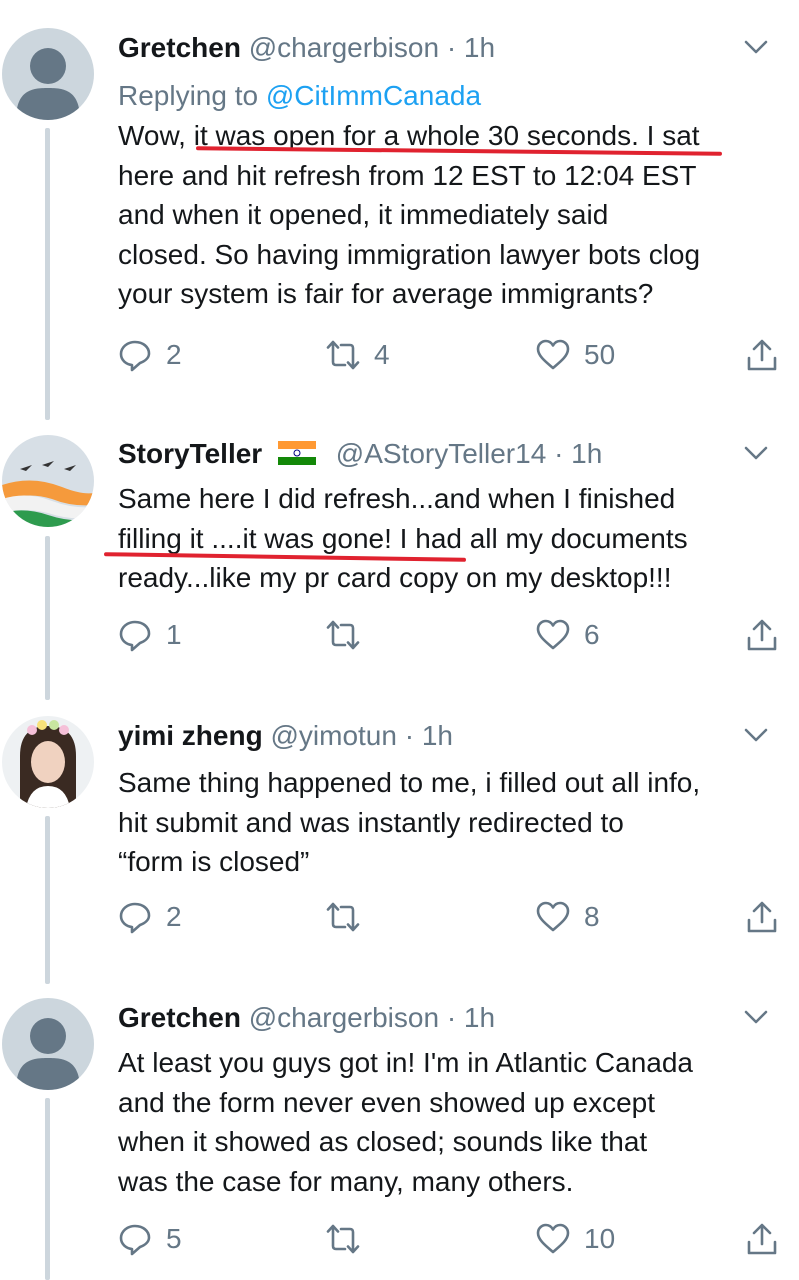  What do you see at coordinates (600, 1238) in the screenshot?
I see `like-count: 10` at bounding box center [600, 1238].